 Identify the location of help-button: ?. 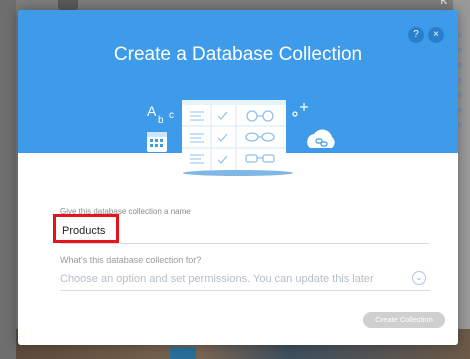
(416, 35).